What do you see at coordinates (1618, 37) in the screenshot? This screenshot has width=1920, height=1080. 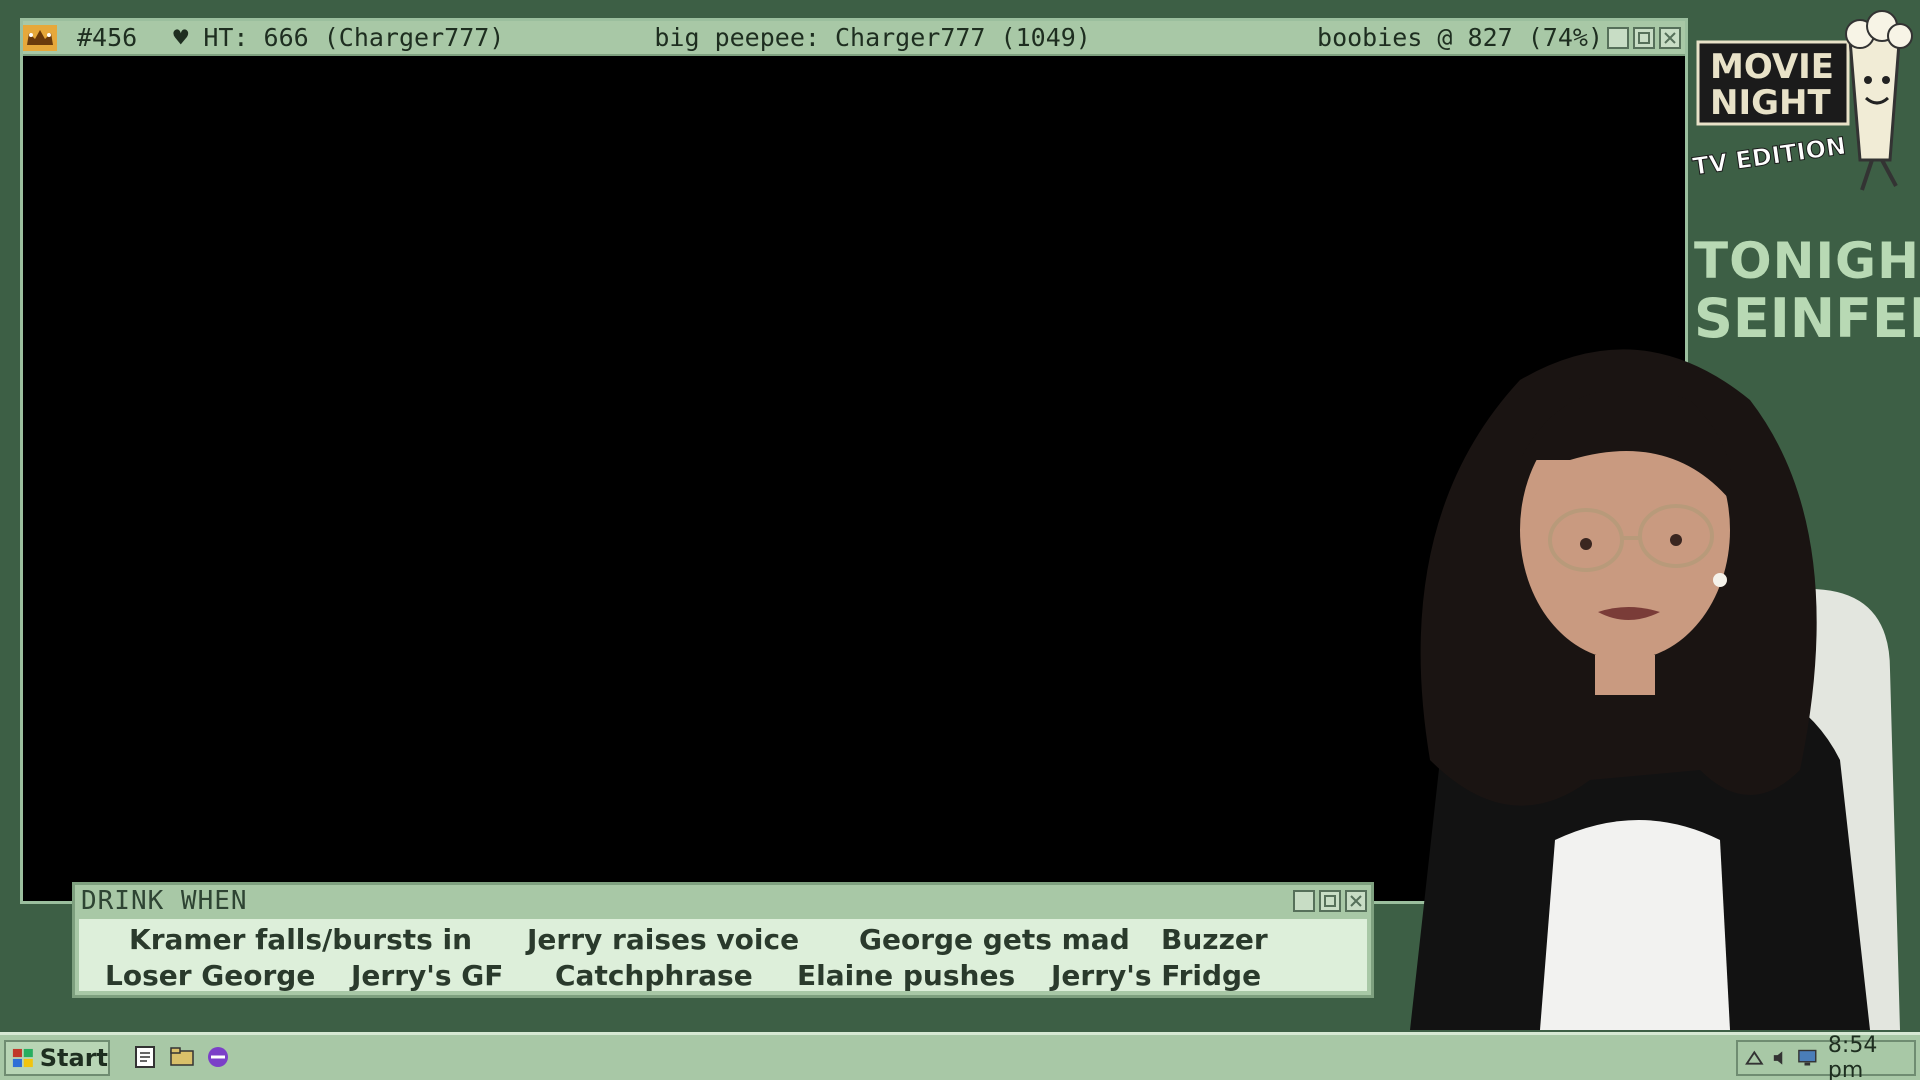 I see `minimize-button` at bounding box center [1618, 37].